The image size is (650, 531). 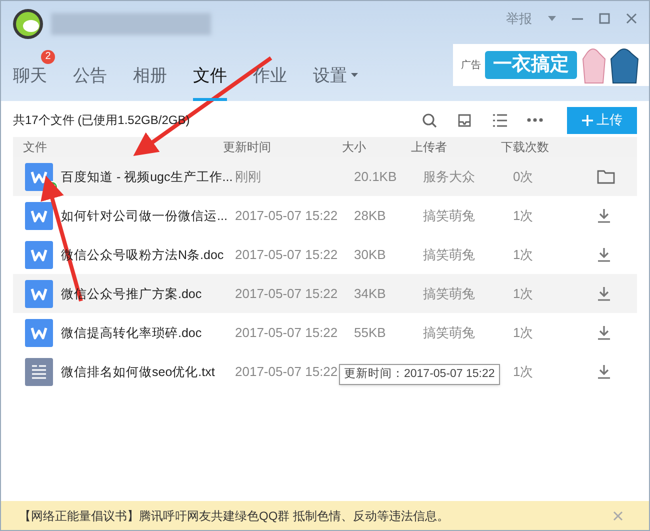 I want to click on inbox-icon, so click(x=464, y=120).